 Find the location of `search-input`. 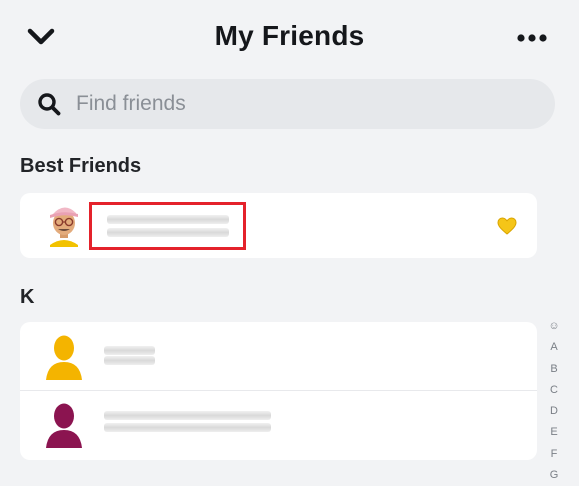

search-input is located at coordinates (296, 104).